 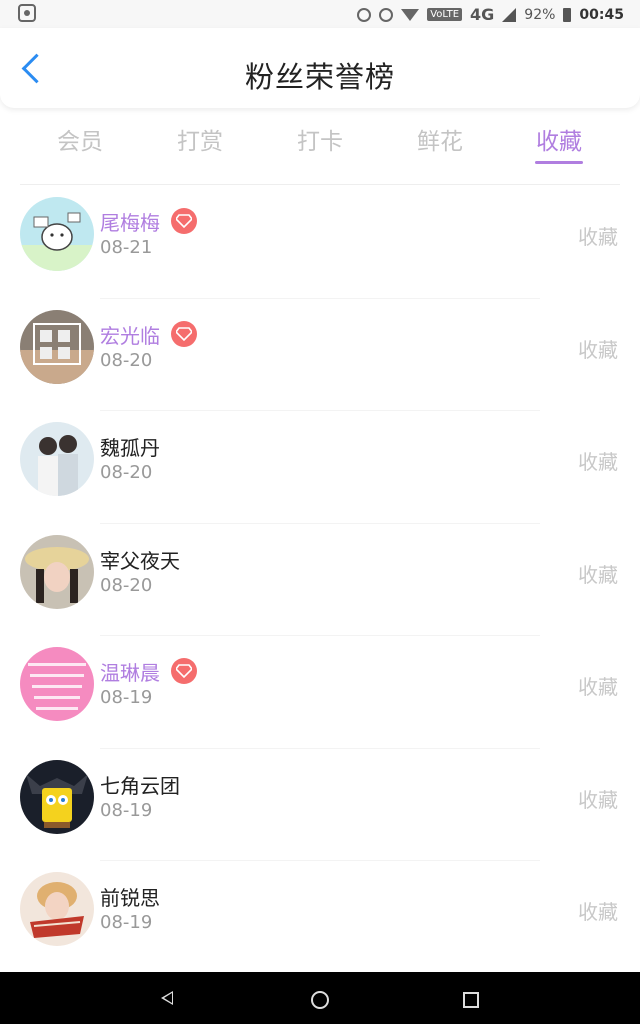 What do you see at coordinates (320, 184) in the screenshot?
I see `tabs-divider` at bounding box center [320, 184].